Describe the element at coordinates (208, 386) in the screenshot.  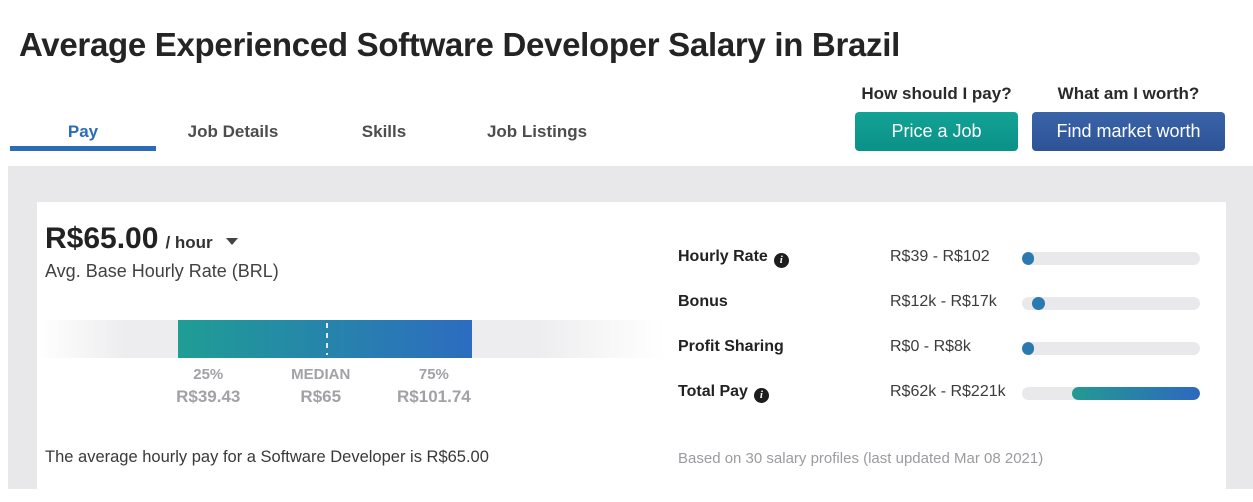
I see `percentile-25: 25% R$39.43` at that location.